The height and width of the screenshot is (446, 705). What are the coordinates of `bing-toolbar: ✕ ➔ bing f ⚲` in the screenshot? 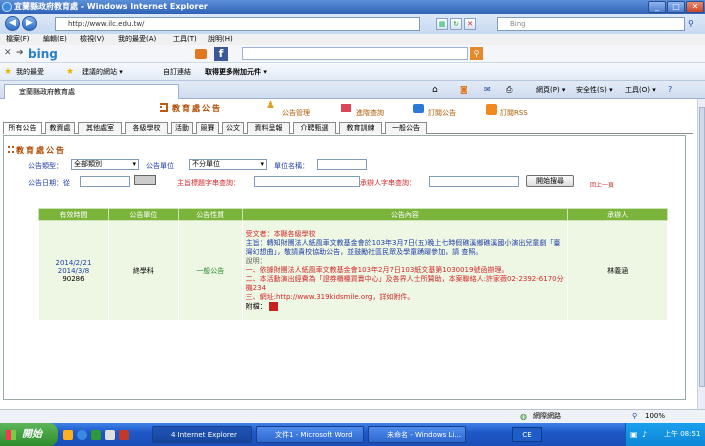 It's located at (352, 54).